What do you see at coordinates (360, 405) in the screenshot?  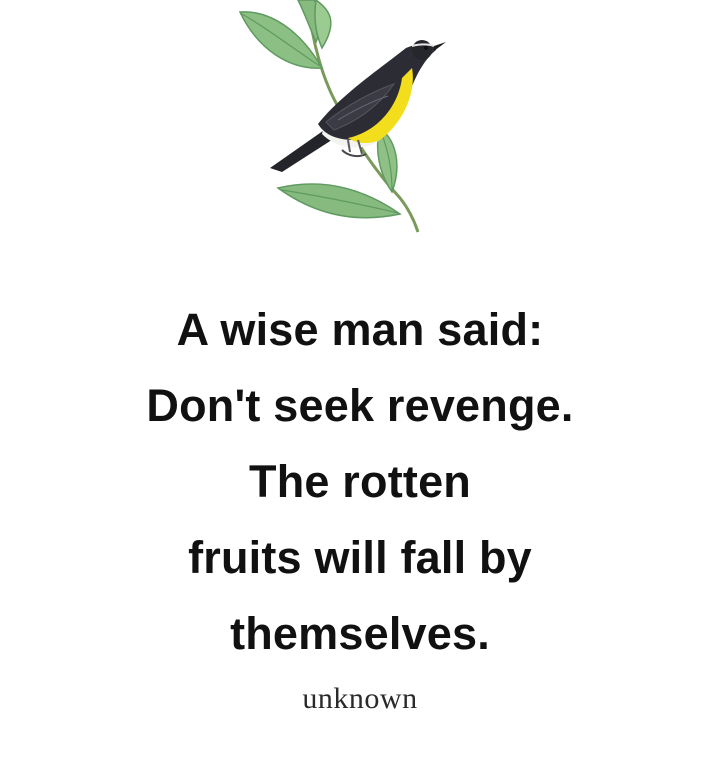 I see `quote-line-2: Don't seek revenge.` at bounding box center [360, 405].